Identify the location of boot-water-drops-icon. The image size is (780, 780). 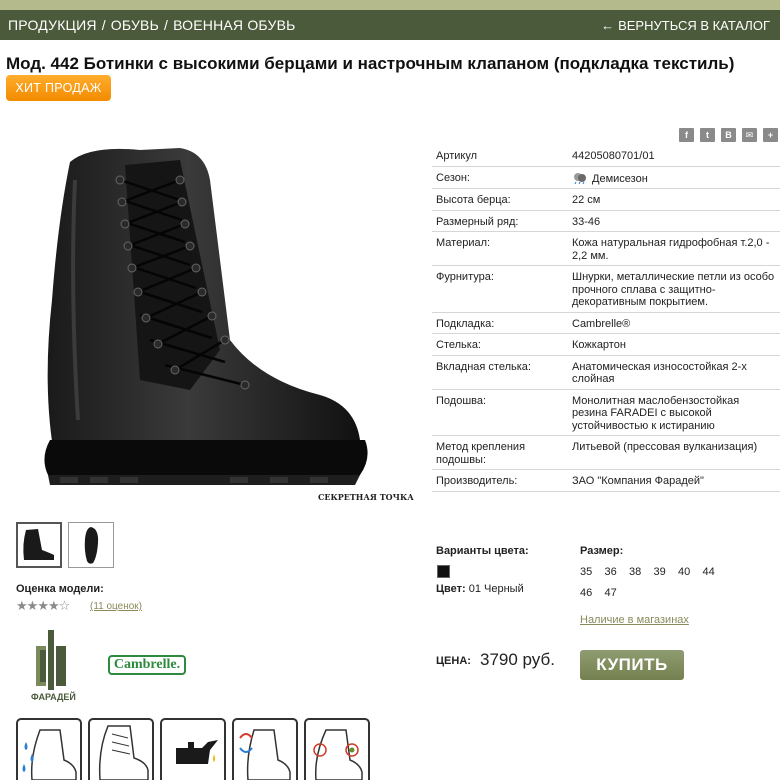
(49, 754).